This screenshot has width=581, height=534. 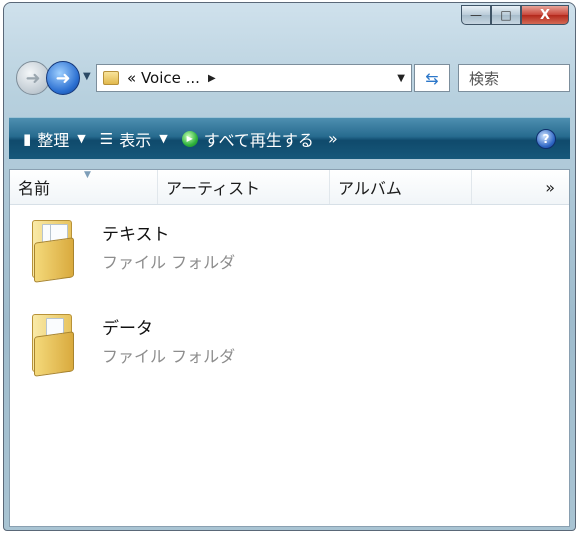 I want to click on caption-buttons: — □ X, so click(x=515, y=15).